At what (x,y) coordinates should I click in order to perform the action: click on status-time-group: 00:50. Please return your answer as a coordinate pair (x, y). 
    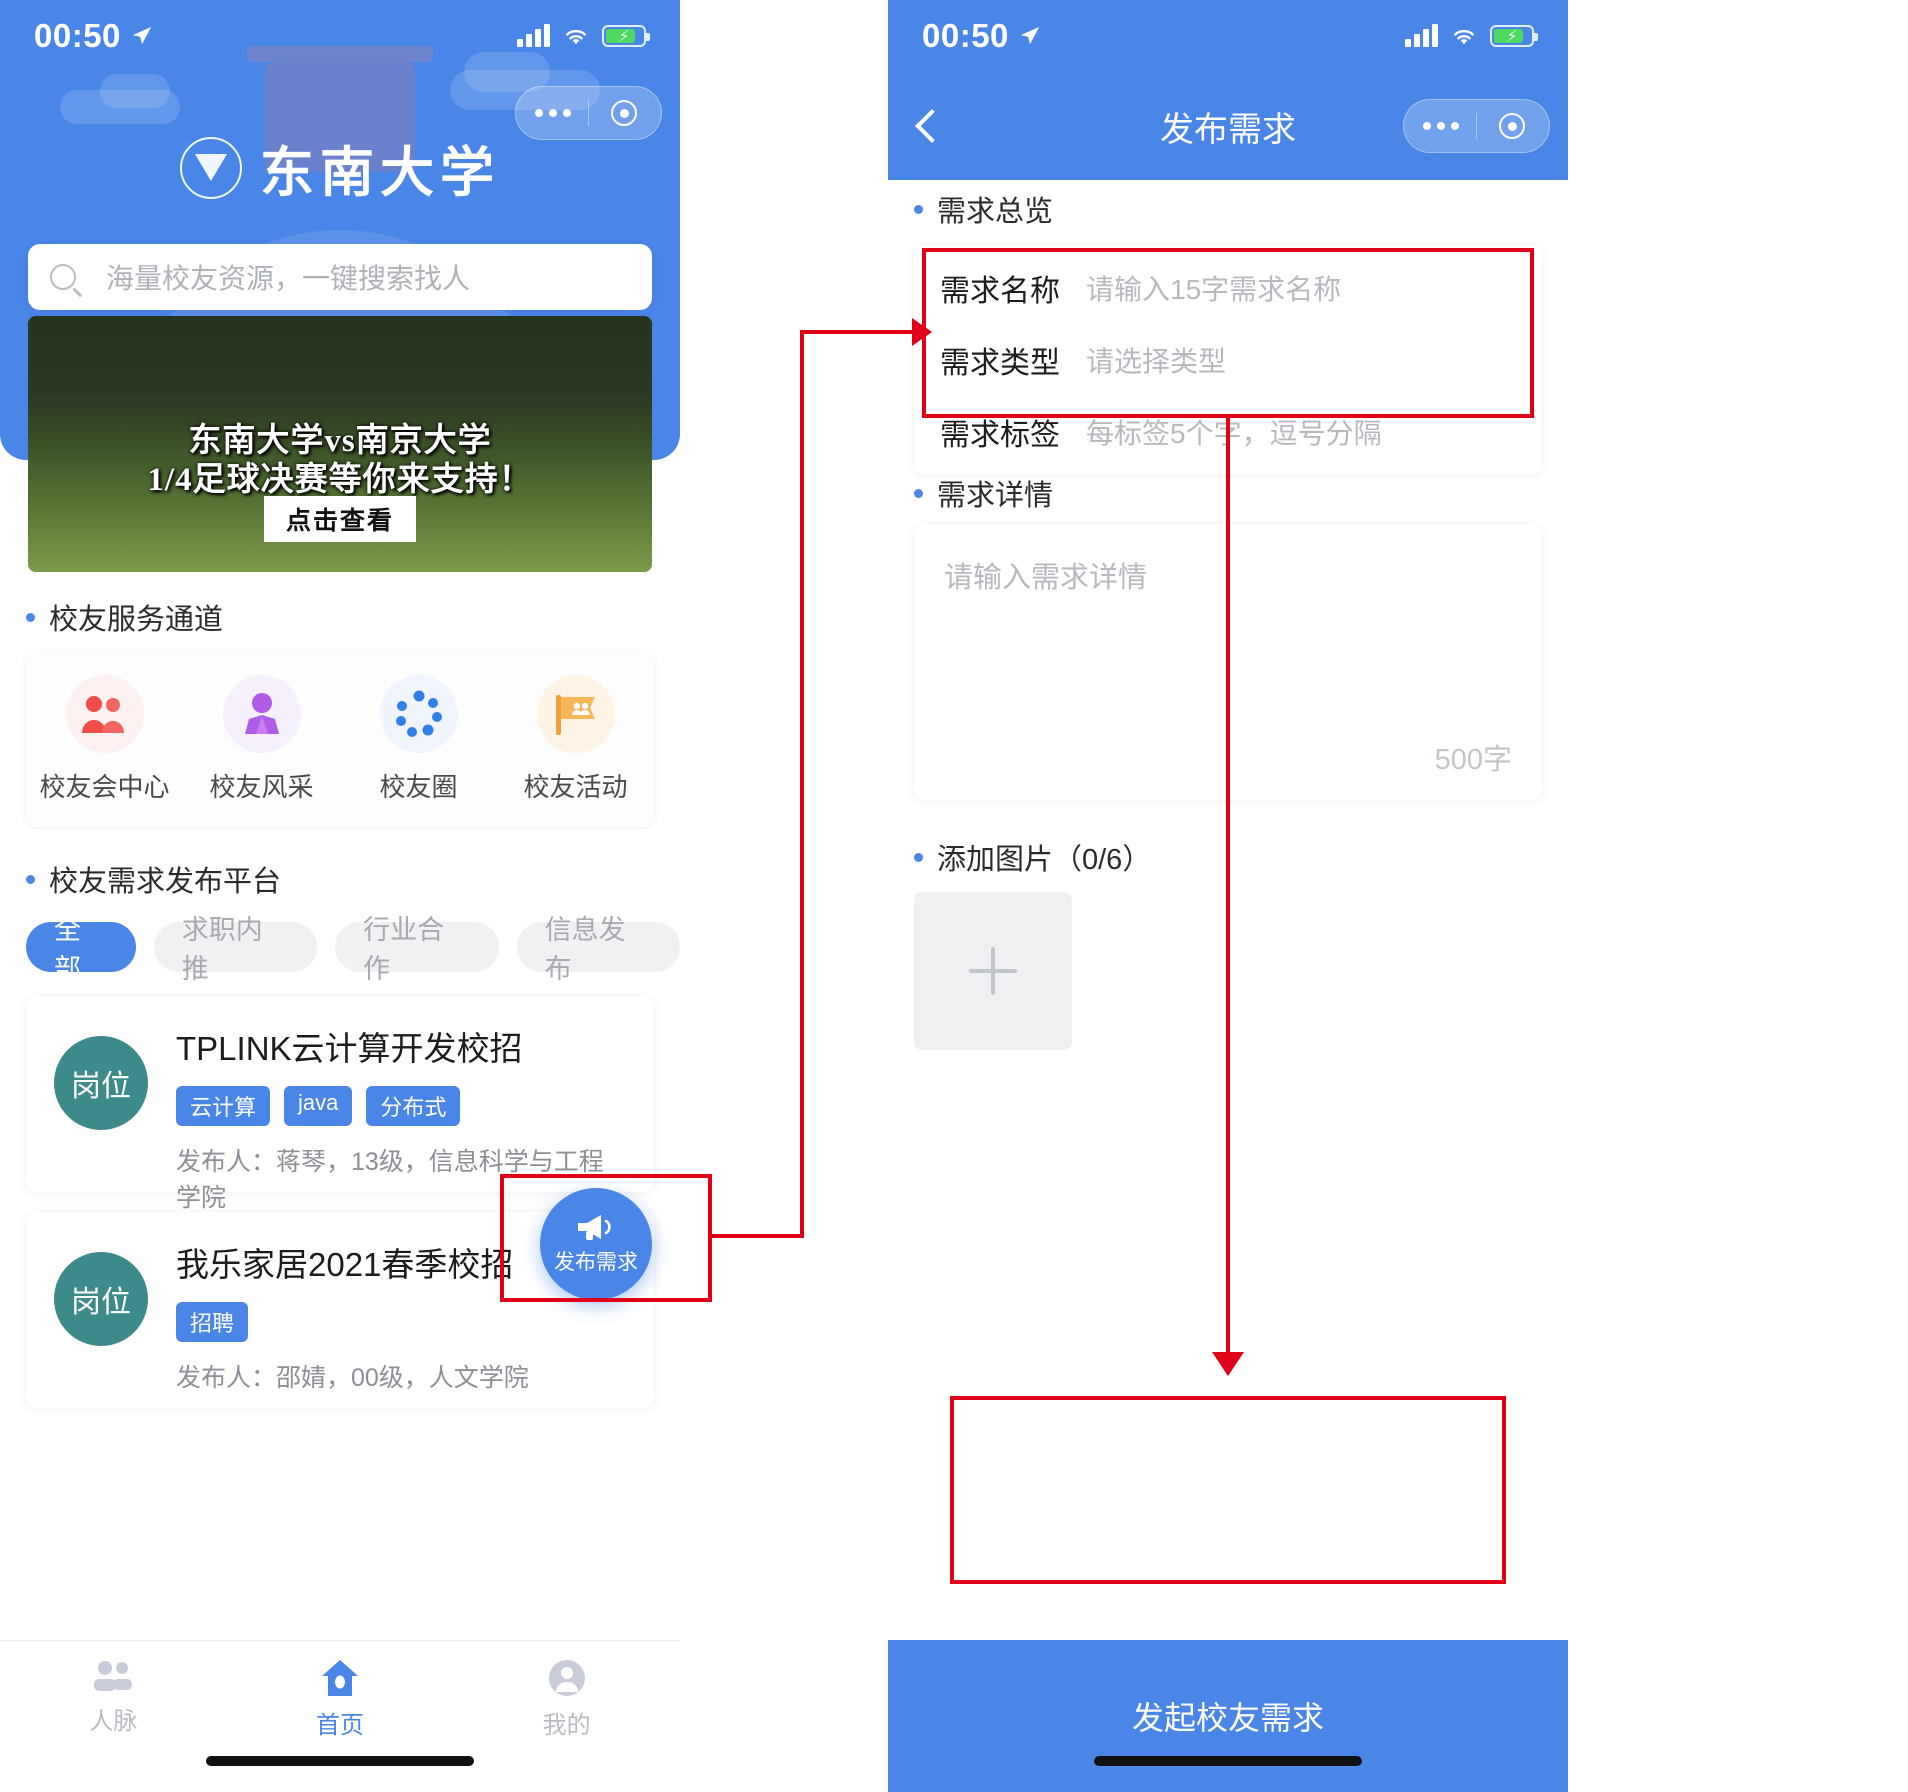
    Looking at the image, I should click on (93, 36).